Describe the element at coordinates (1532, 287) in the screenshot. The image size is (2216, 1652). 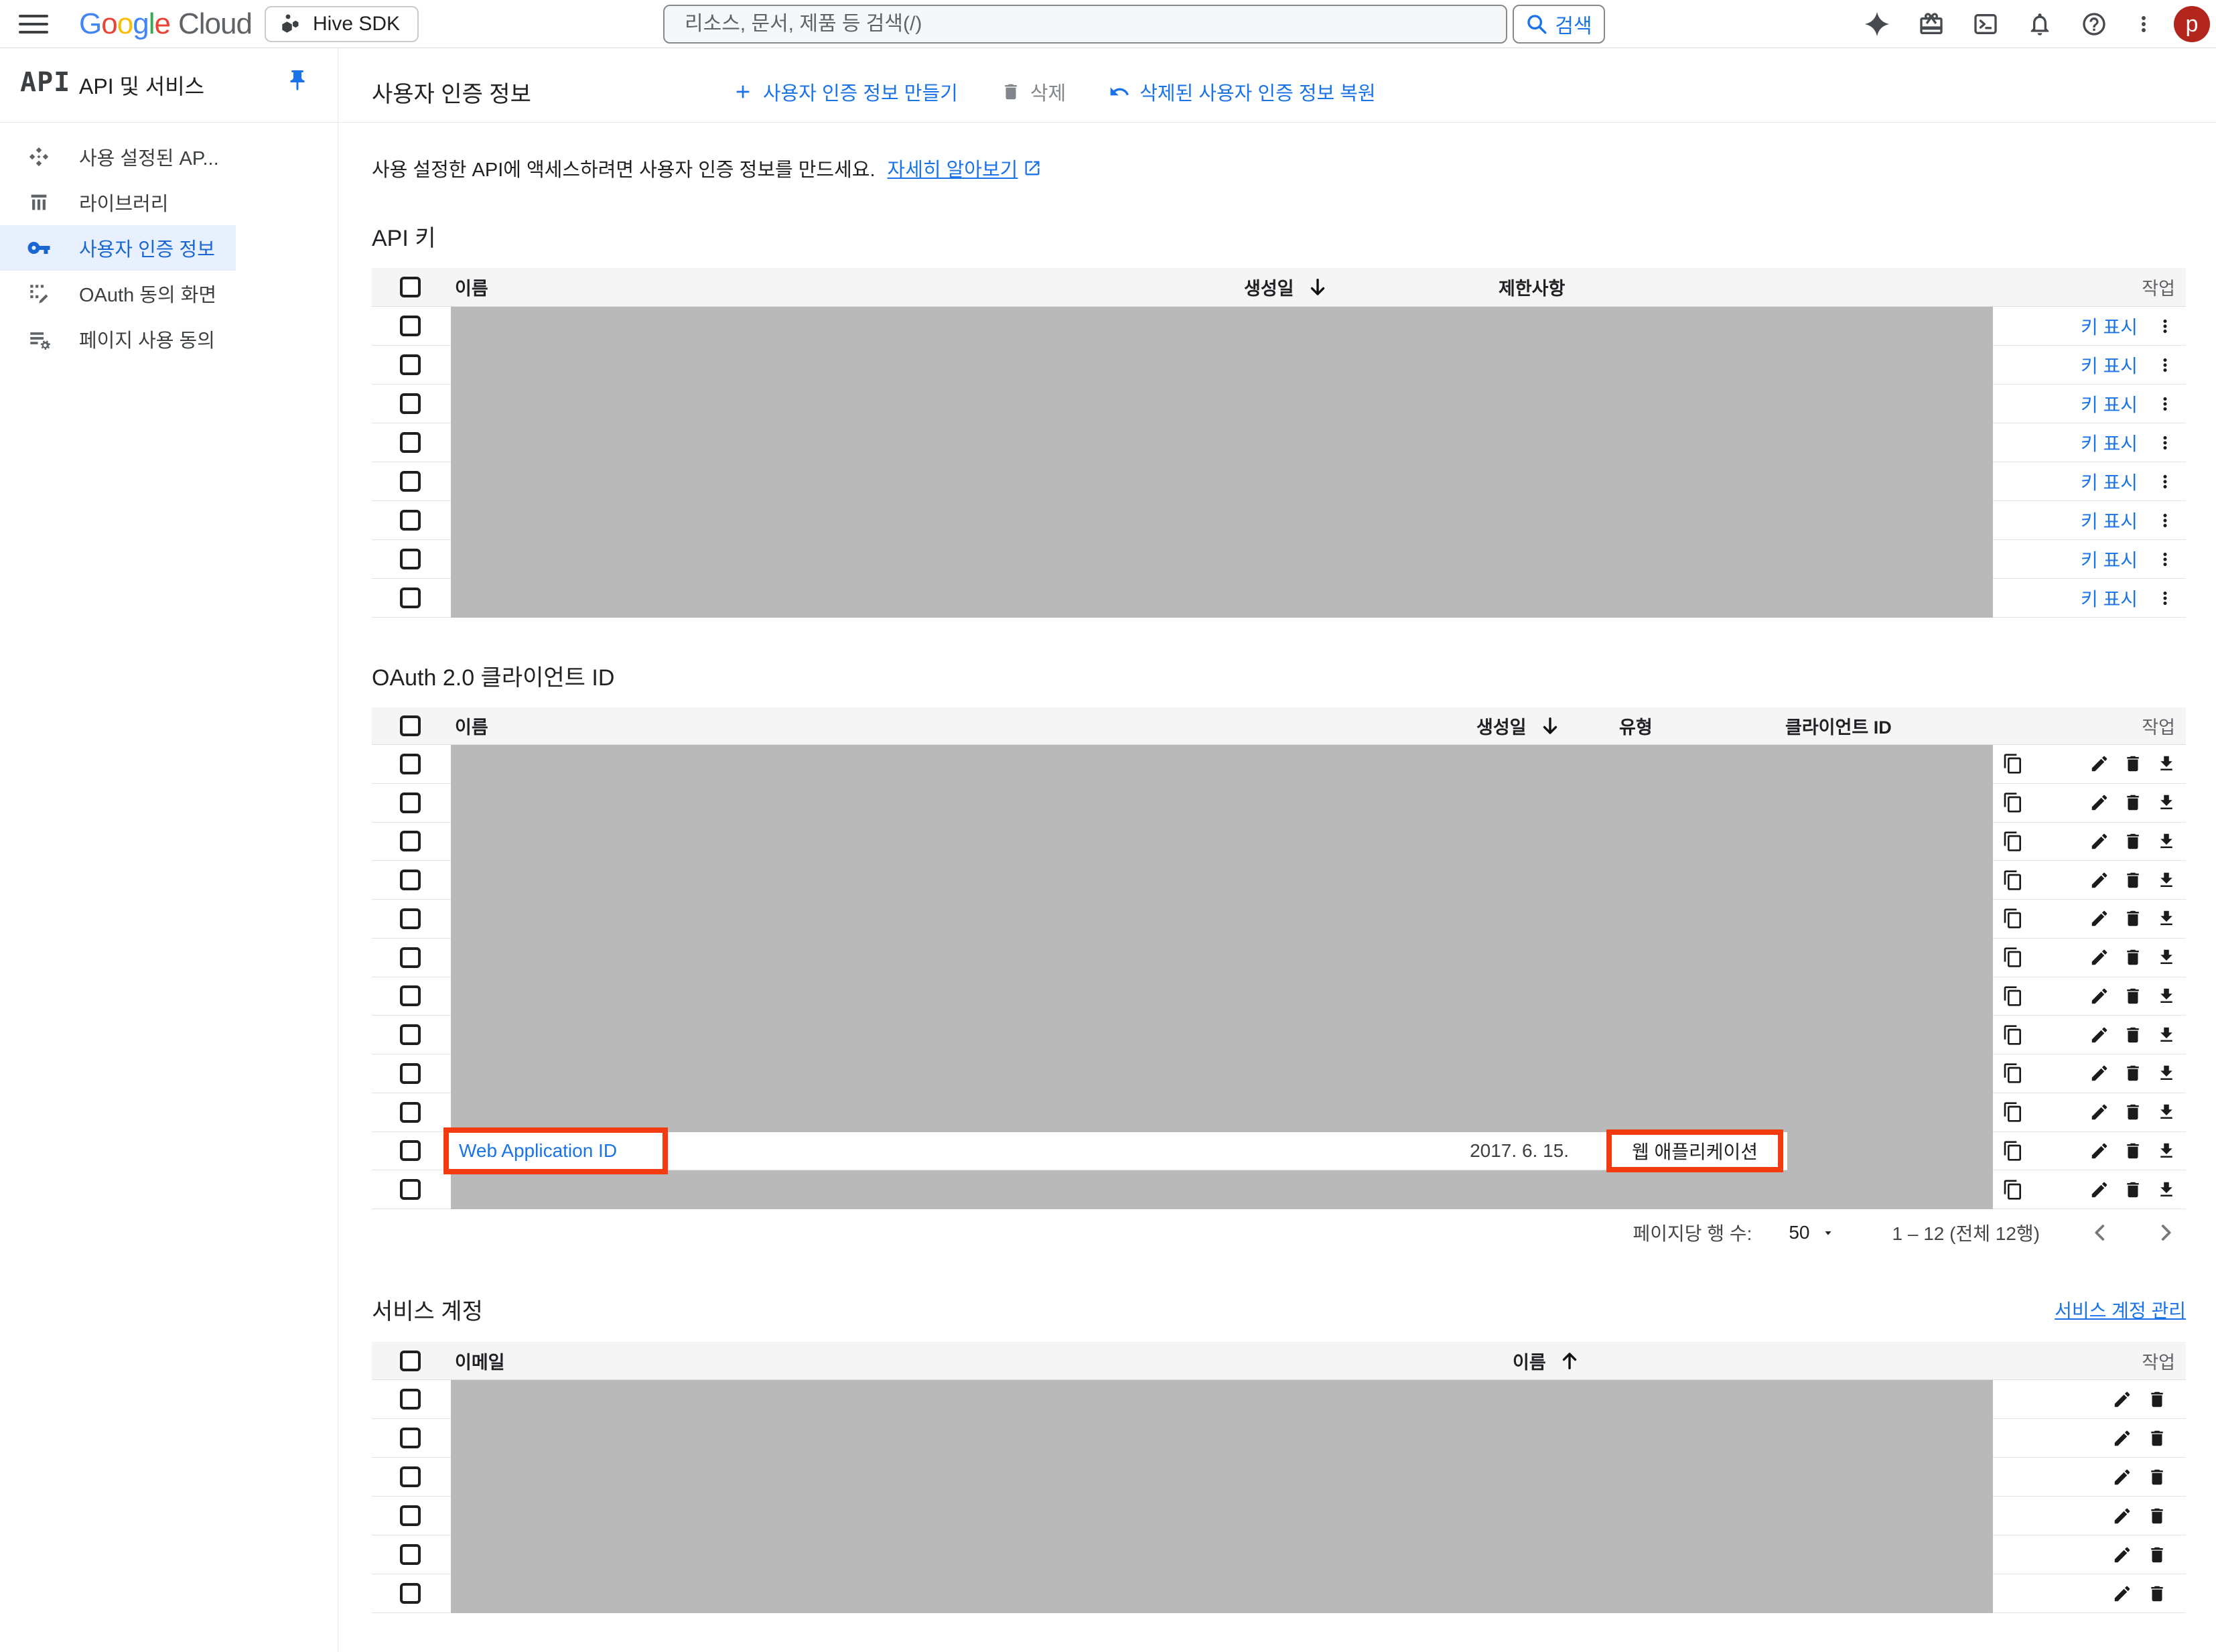
I see `column-header-restrictions: 제한사항` at that location.